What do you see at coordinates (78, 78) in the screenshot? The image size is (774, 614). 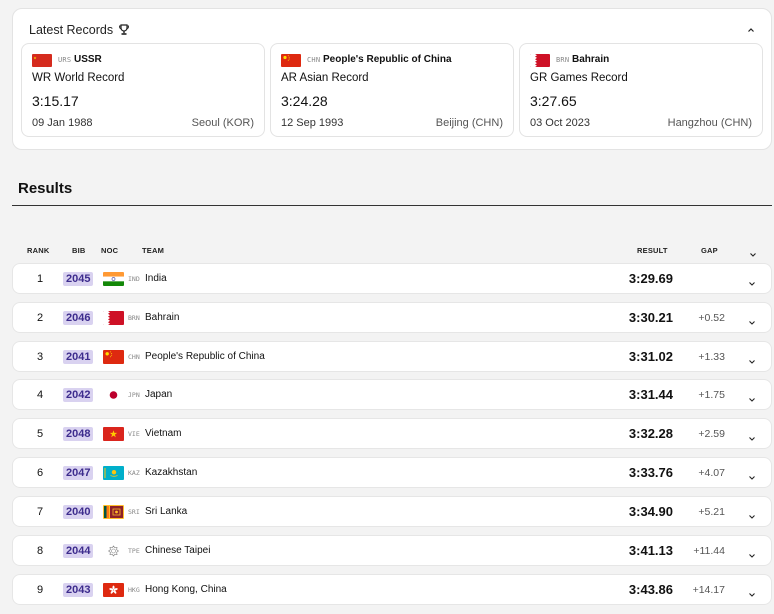 I see `record-type: WR World Record` at bounding box center [78, 78].